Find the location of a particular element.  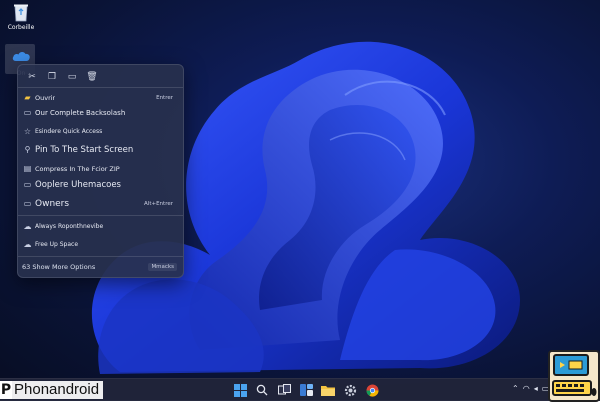

windows-logo-icon is located at coordinates (240, 390).